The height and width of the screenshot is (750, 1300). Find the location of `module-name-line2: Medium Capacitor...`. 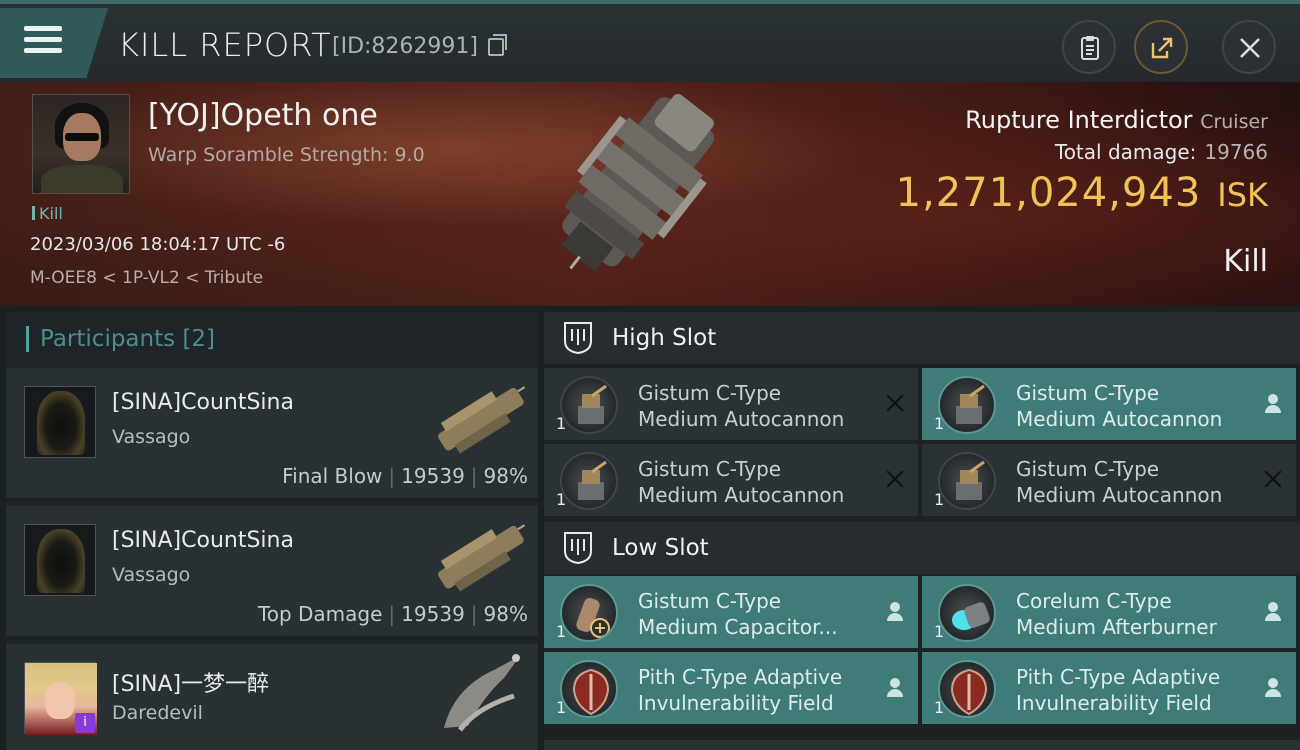

module-name-line2: Medium Capacitor... is located at coordinates (738, 627).